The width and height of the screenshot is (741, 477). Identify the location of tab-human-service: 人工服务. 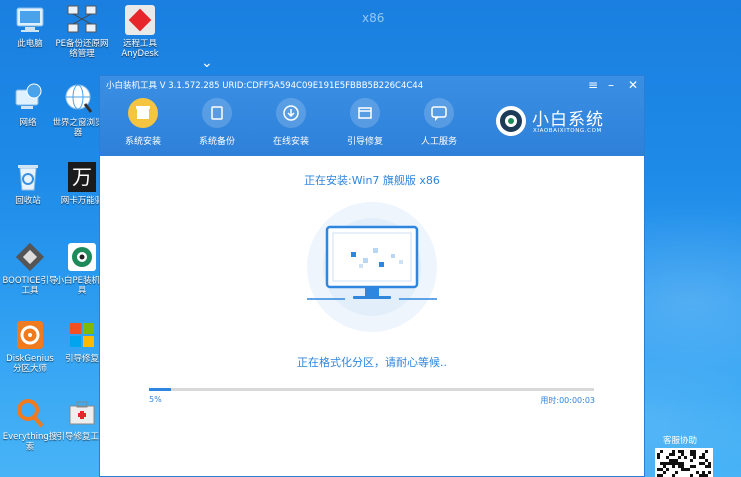
(439, 122).